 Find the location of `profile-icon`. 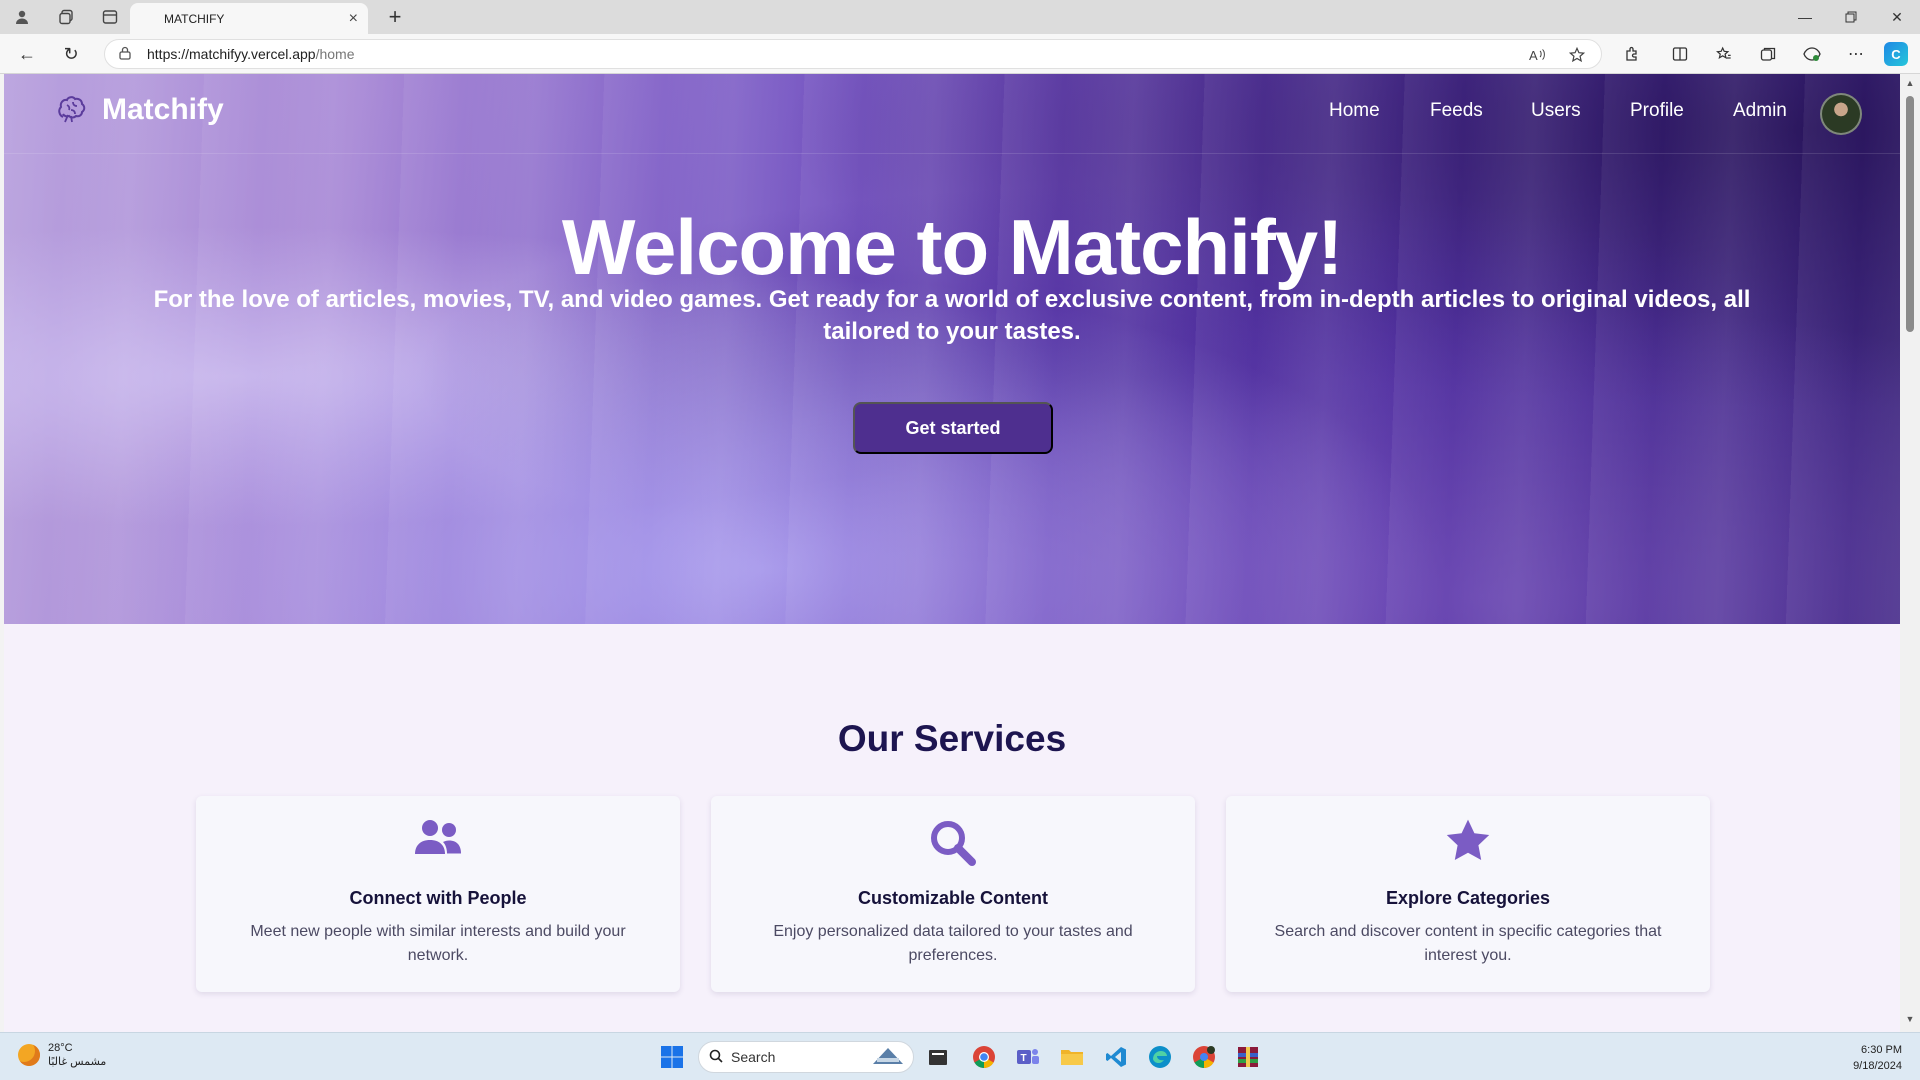

profile-icon is located at coordinates (22, 17).